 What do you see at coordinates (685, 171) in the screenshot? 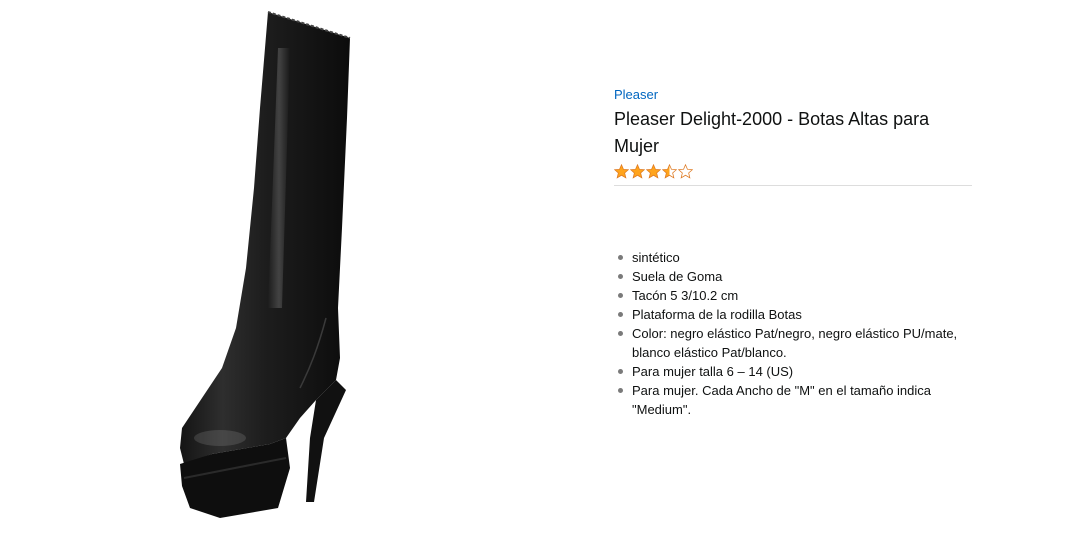
I see `star-empty-icon` at bounding box center [685, 171].